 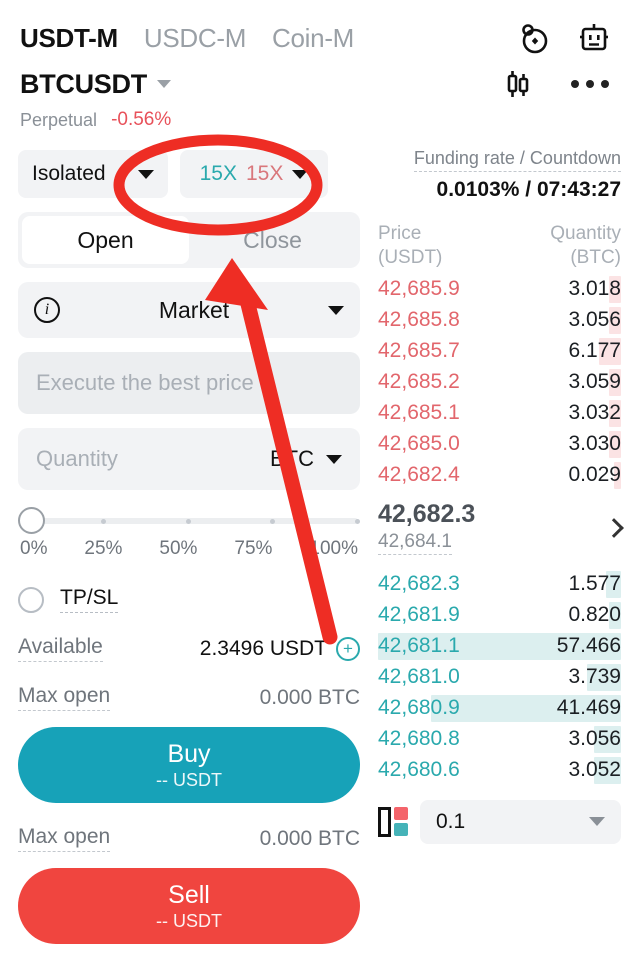 I want to click on bid-quantity: 57.466, so click(x=588, y=645).